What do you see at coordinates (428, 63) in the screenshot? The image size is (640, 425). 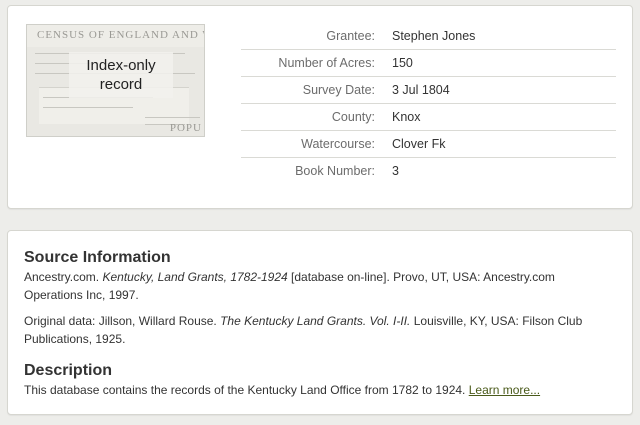 I see `field-row-number-of-acres: Number of Acres: 150` at bounding box center [428, 63].